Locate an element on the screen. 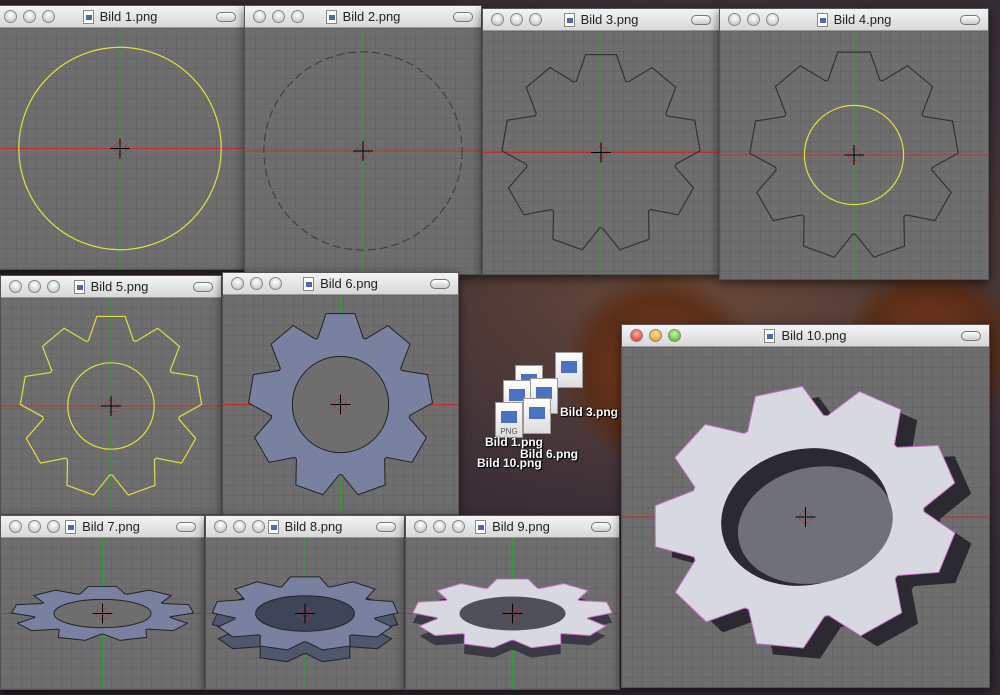 This screenshot has height=695, width=1000. title-bar: Bild 4.png is located at coordinates (854, 20).